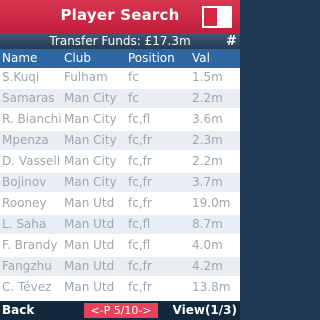  I want to click on player-name: L. Saha, so click(24, 224).